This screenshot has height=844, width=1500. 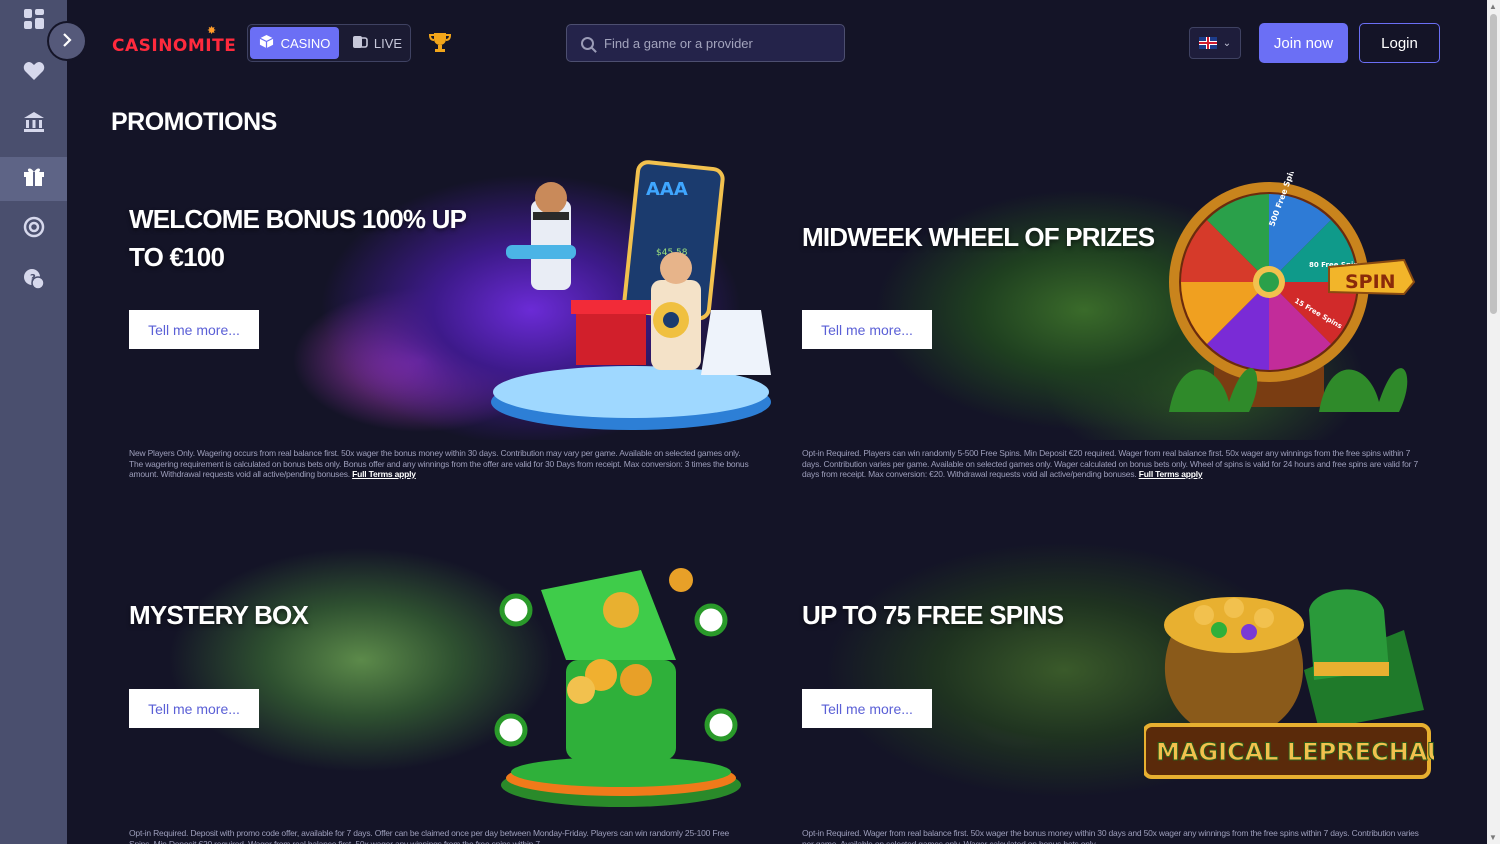 What do you see at coordinates (714, 43) in the screenshot?
I see `search-input` at bounding box center [714, 43].